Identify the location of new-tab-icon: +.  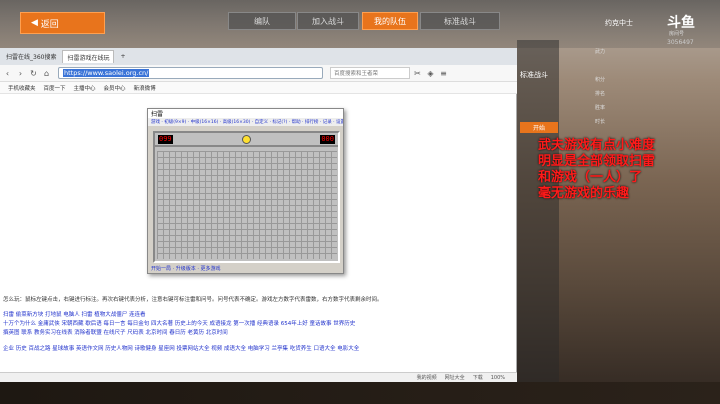
(122, 56).